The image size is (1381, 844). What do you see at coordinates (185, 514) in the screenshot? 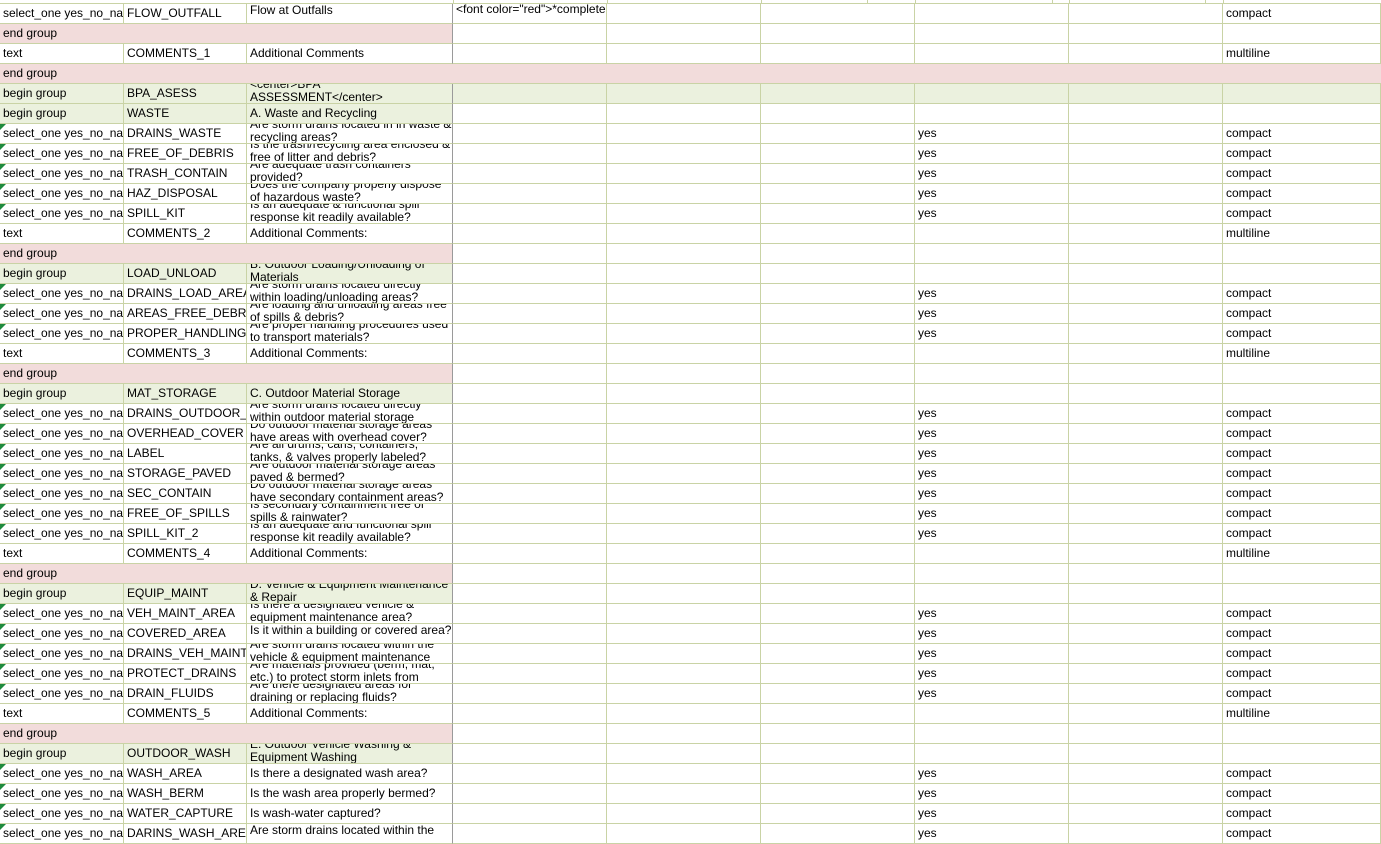
I see `cell-name: FREE_OF_SPILLS` at bounding box center [185, 514].